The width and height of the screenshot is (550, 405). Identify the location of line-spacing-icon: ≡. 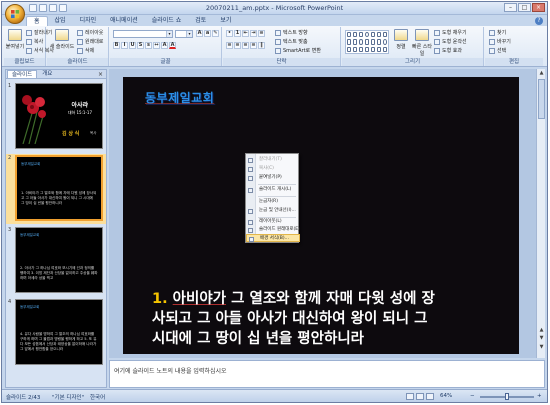
(261, 33).